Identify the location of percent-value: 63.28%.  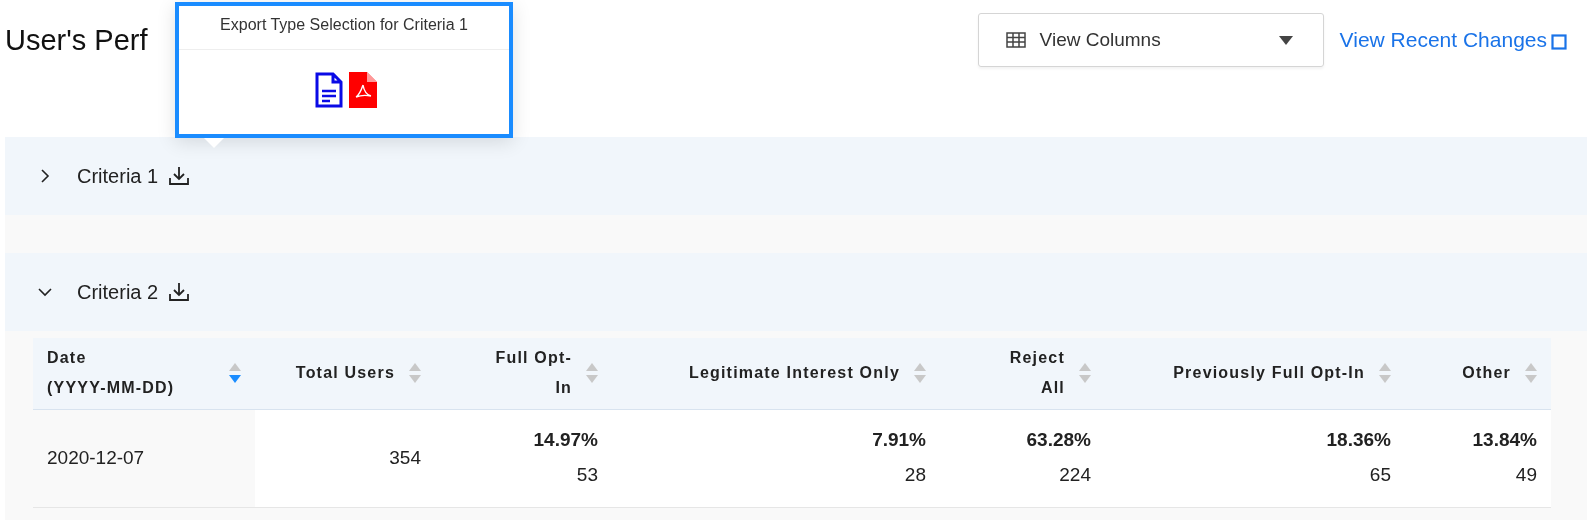
(1058, 440).